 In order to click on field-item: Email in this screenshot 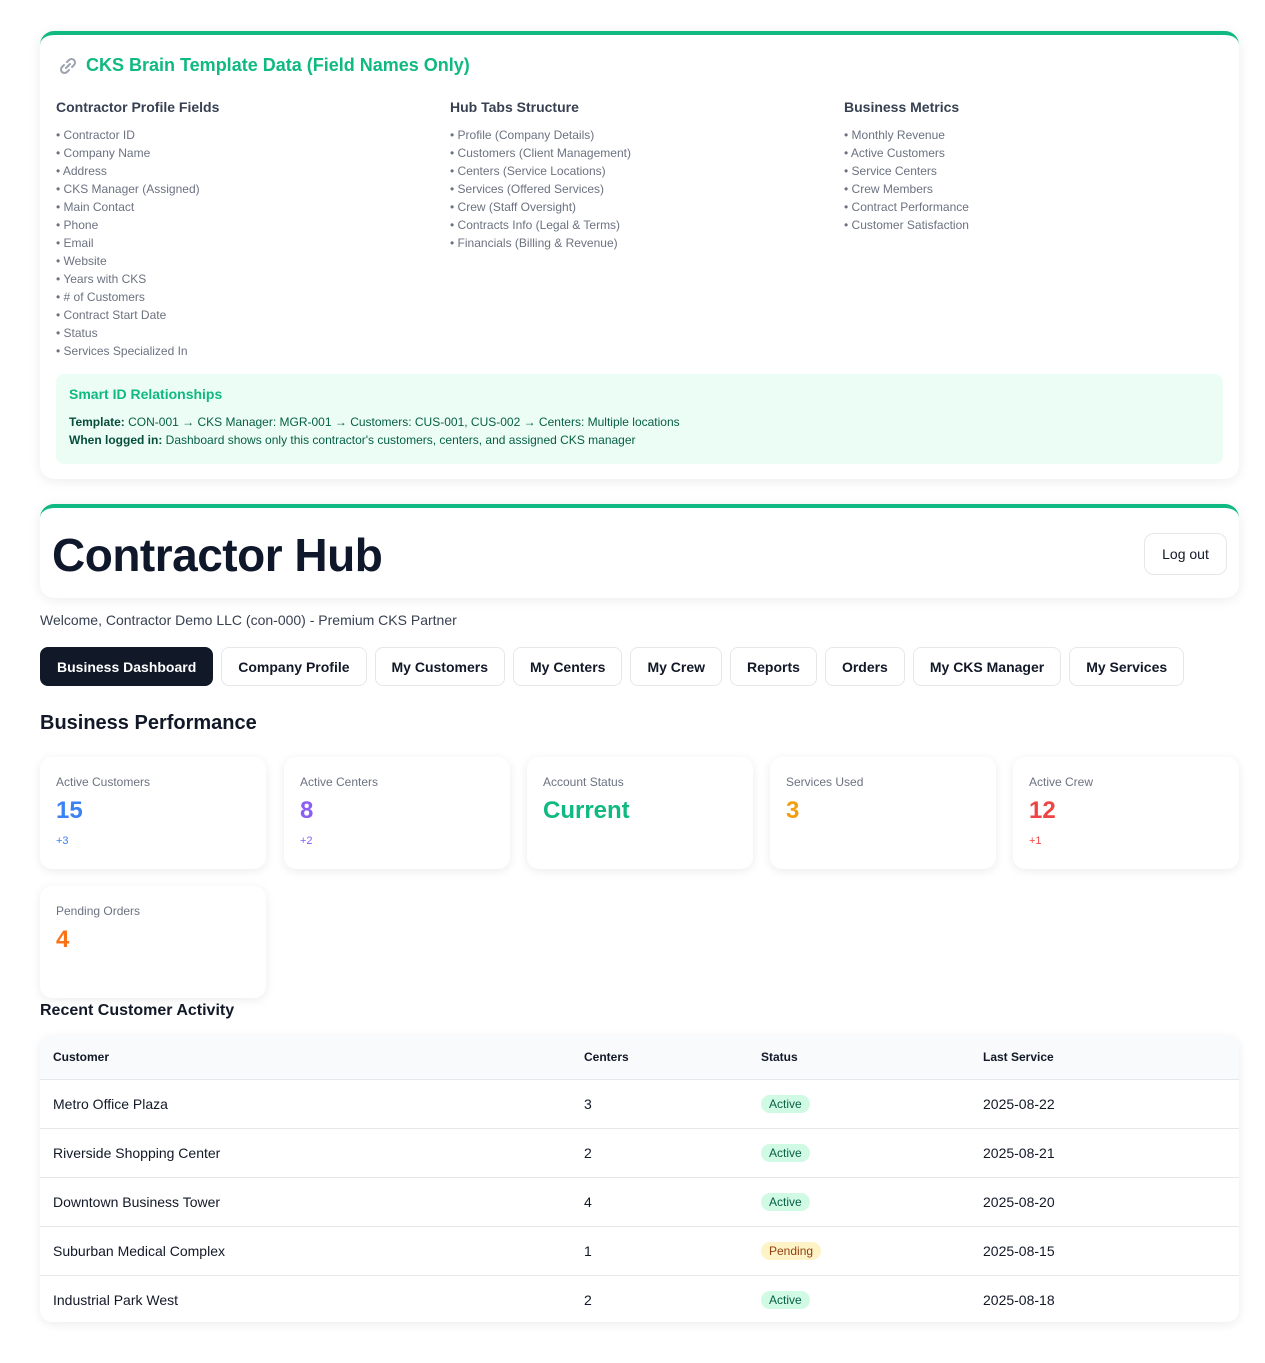, I will do `click(246, 243)`.